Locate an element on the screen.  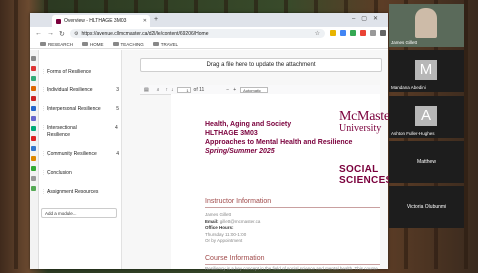
bookmark-folder: TEACHING is located at coordinates (128, 44).